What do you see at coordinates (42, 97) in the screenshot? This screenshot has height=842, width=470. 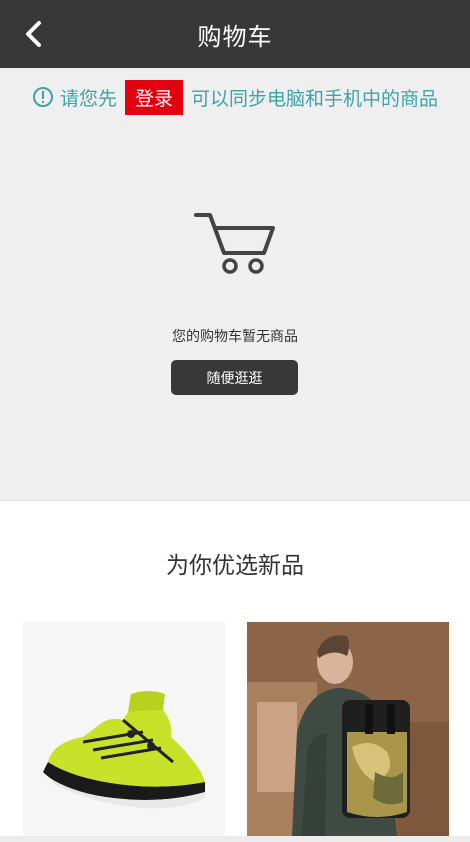 I see `info-circle-icon` at bounding box center [42, 97].